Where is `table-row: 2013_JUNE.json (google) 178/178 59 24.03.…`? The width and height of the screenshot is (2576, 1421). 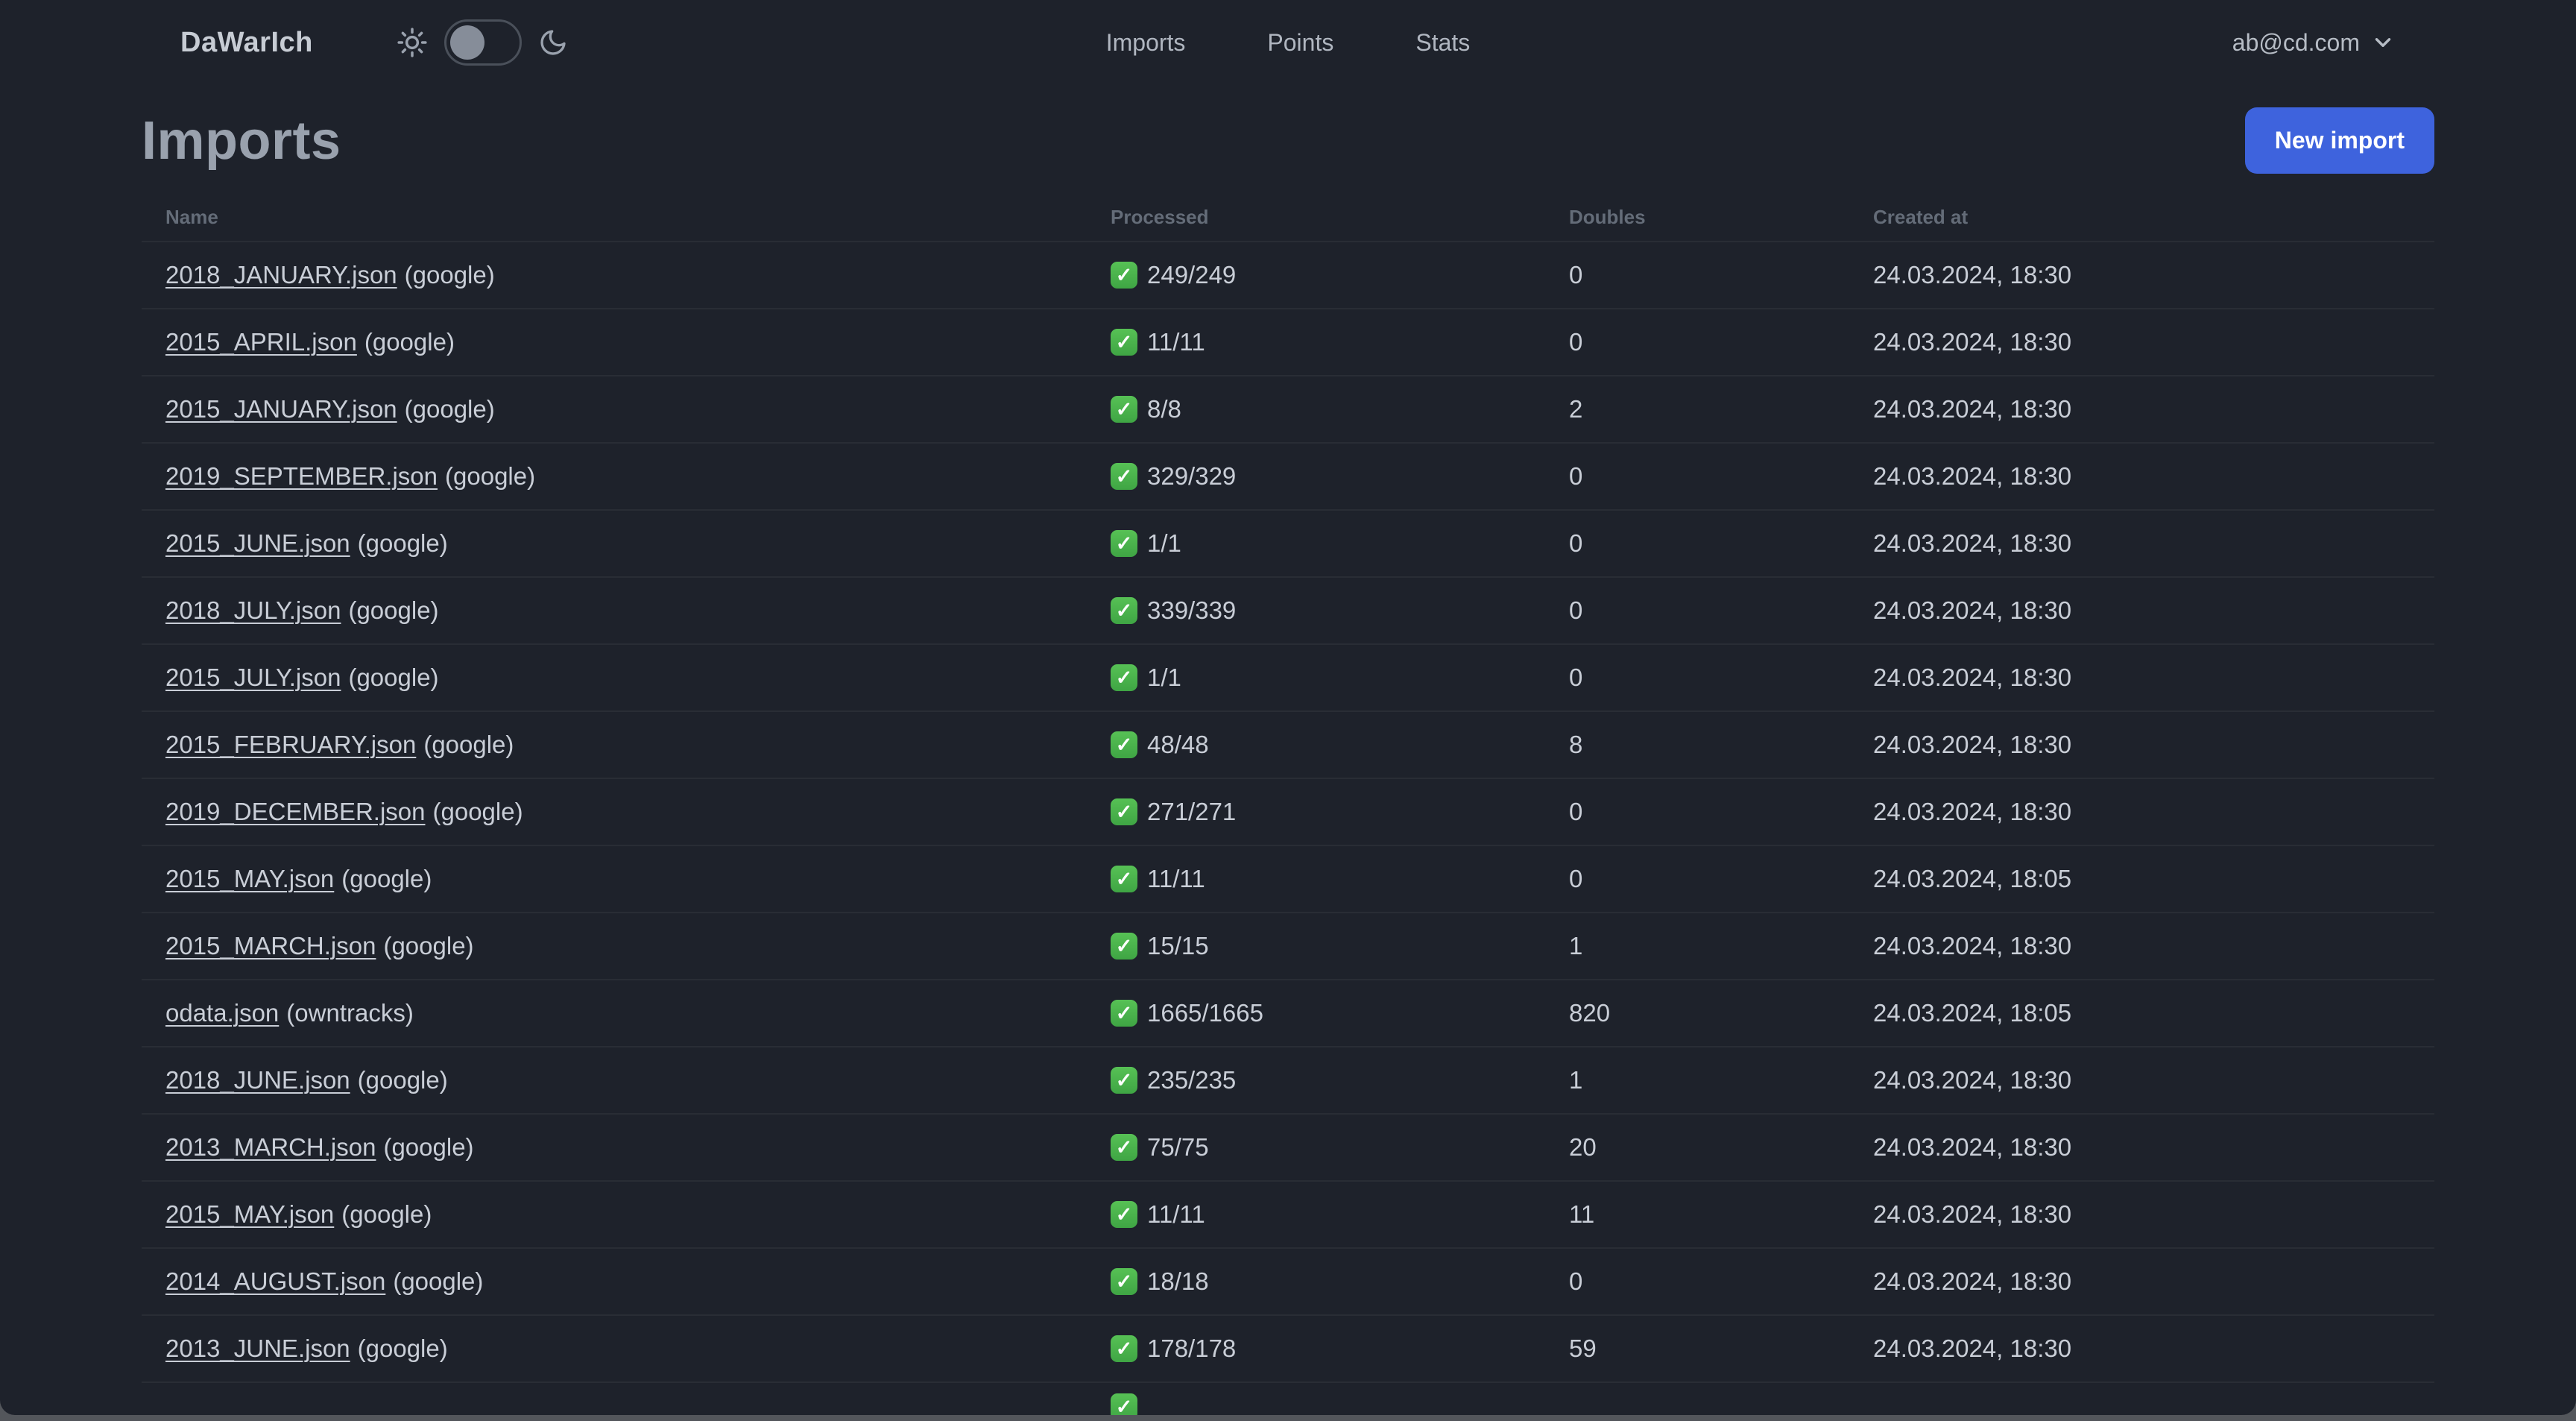 table-row: 2013_JUNE.json (google) 178/178 59 24.03.… is located at coordinates (1288, 1347).